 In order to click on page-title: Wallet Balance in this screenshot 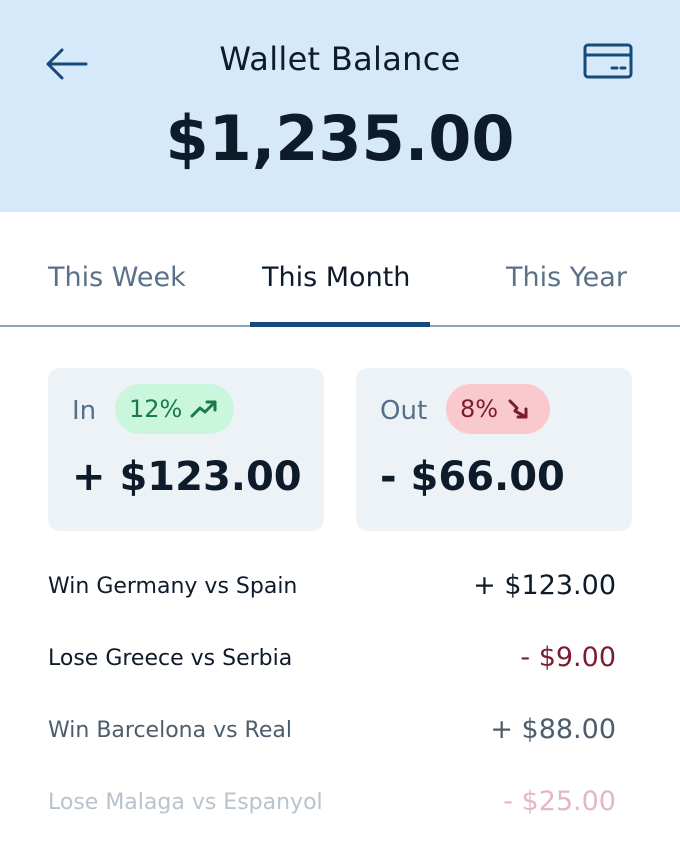, I will do `click(340, 59)`.